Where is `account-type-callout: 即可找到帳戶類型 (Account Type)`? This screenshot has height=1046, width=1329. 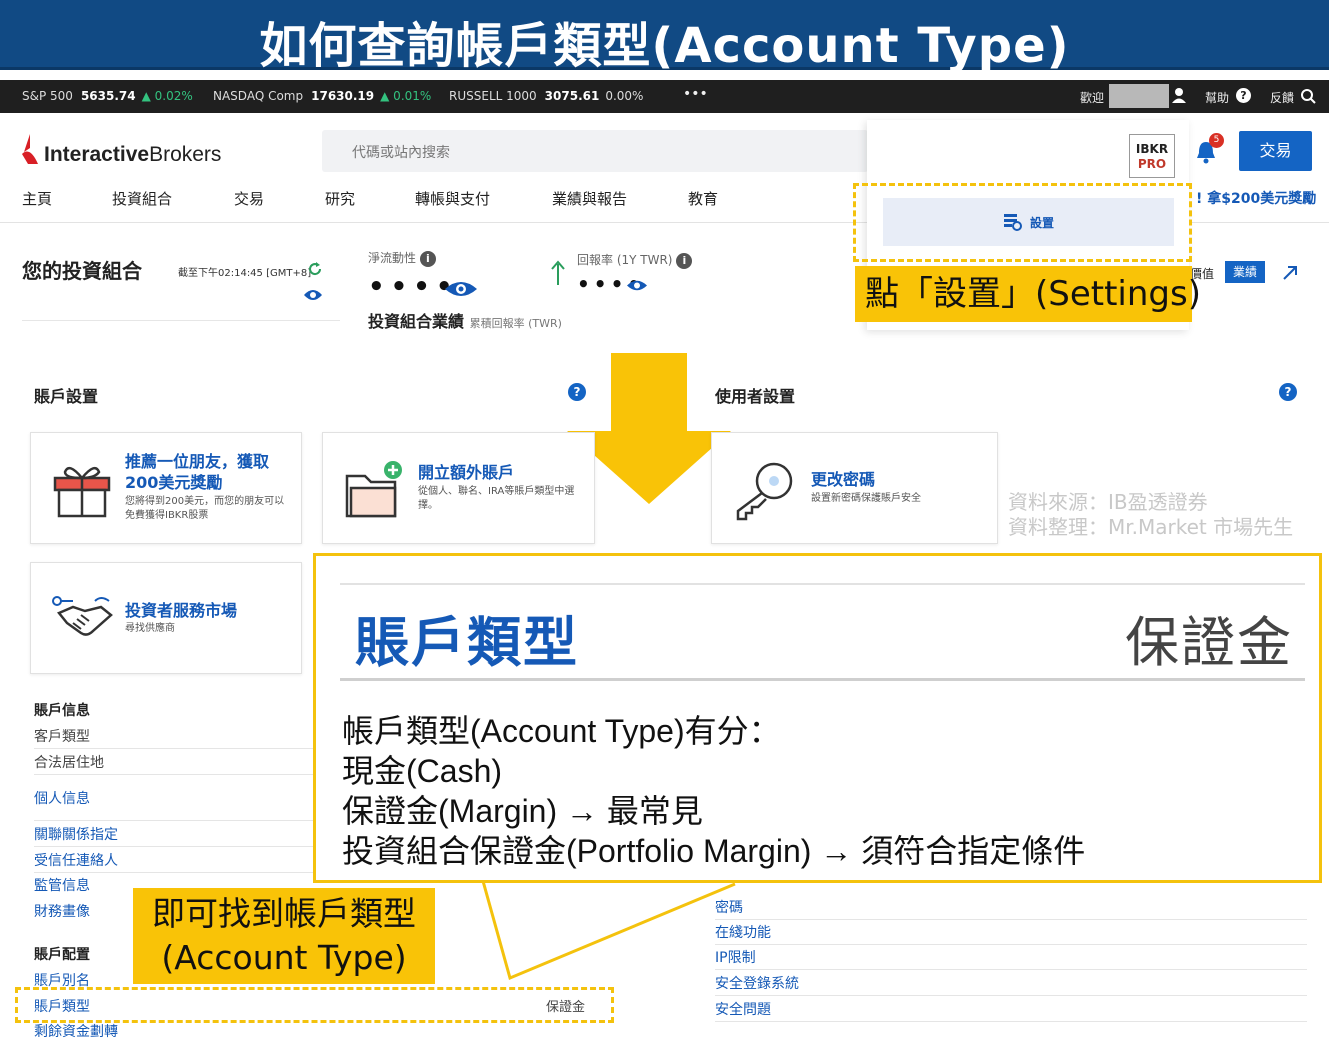 account-type-callout: 即可找到帳戶類型 (Account Type) is located at coordinates (284, 936).